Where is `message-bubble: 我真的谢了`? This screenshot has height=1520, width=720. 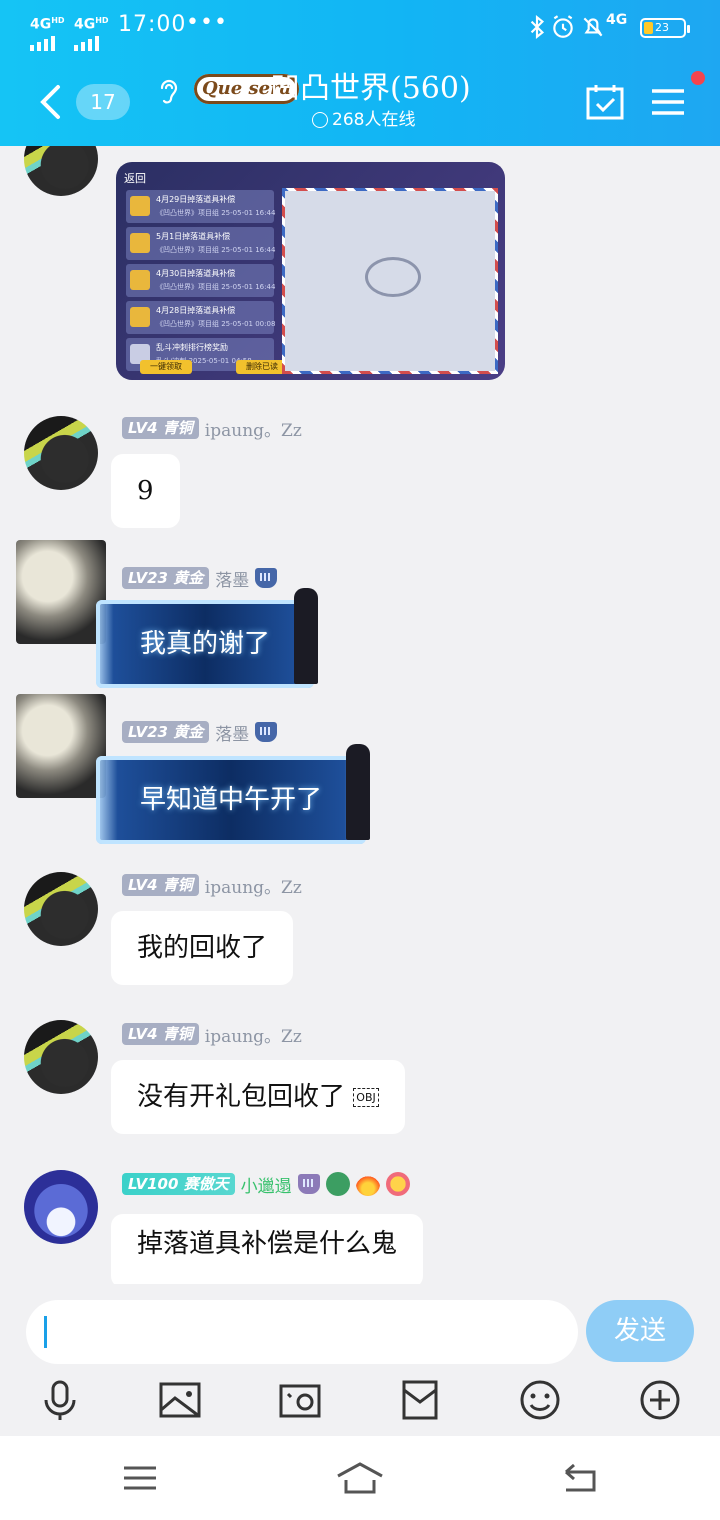
message-bubble: 我真的谢了 is located at coordinates (207, 638).